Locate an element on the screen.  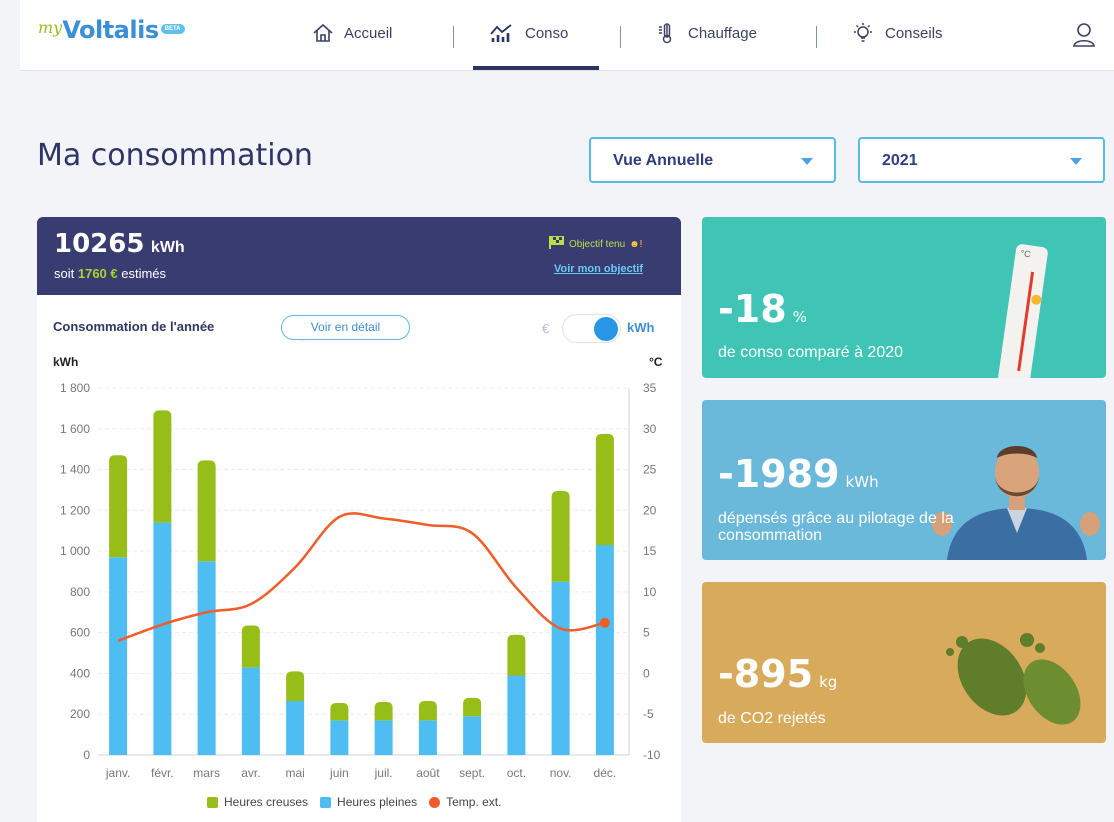
legend-label-temp: Temp. ext. is located at coordinates (474, 802).